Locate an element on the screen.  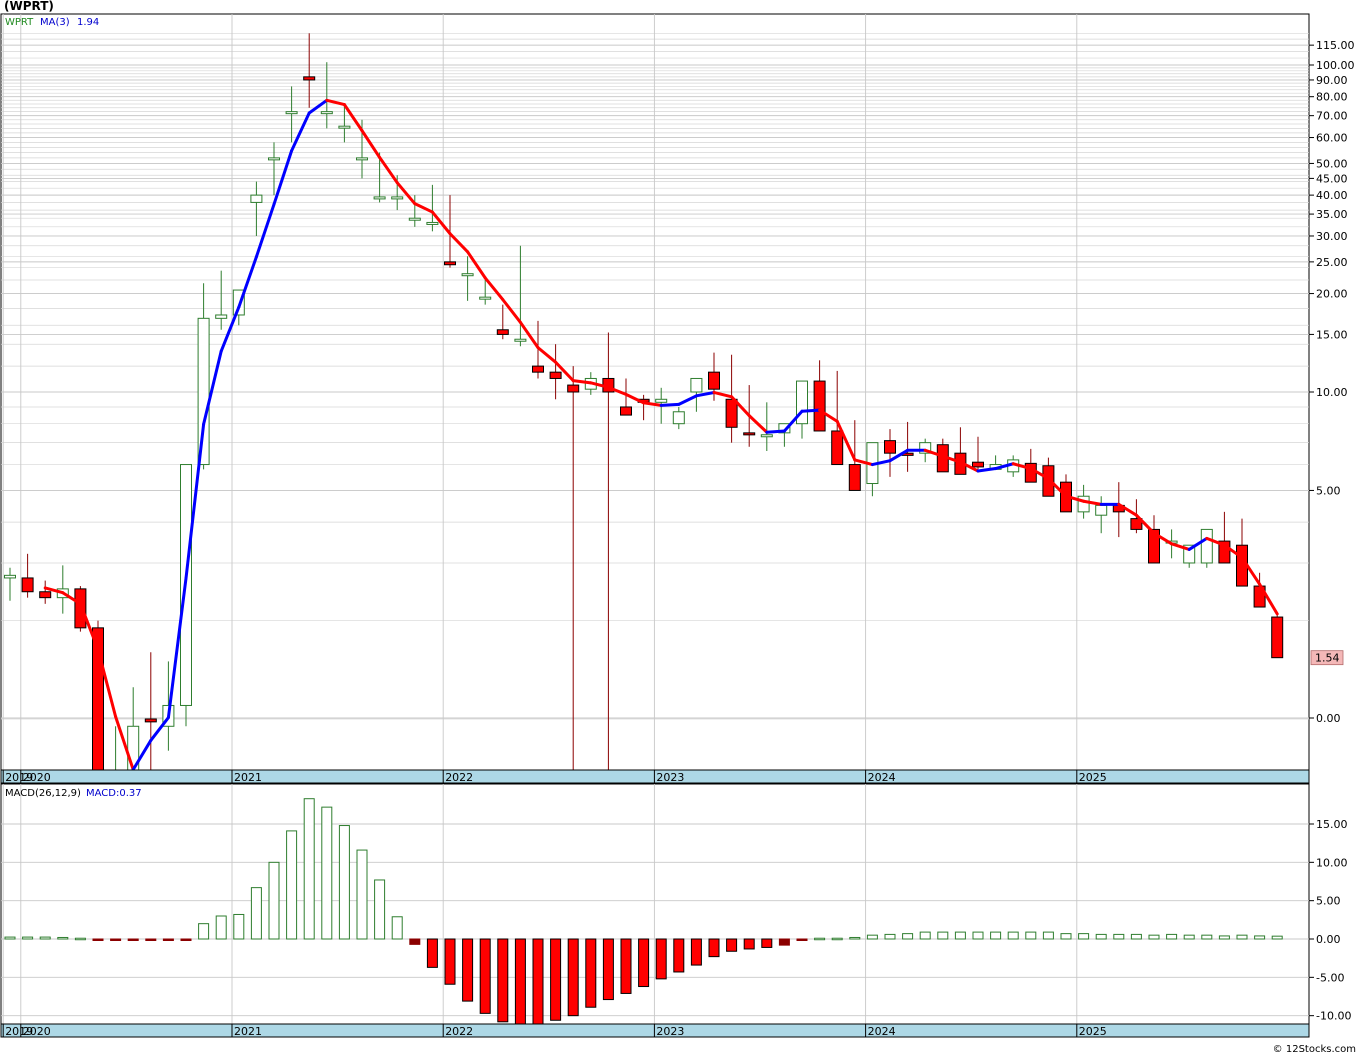
price-tick-label: 50.00 is located at coordinates (1332, 163).